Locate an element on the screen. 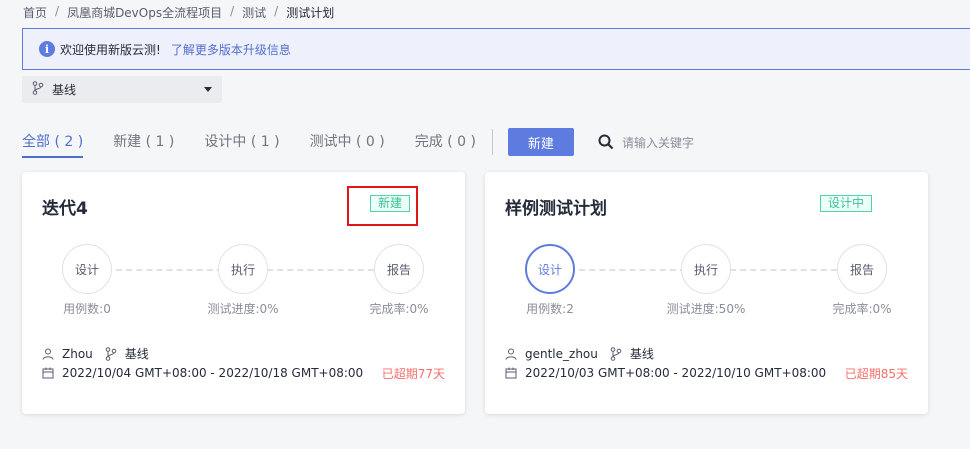  tab-all: 全部 ( 2 ) is located at coordinates (53, 143).